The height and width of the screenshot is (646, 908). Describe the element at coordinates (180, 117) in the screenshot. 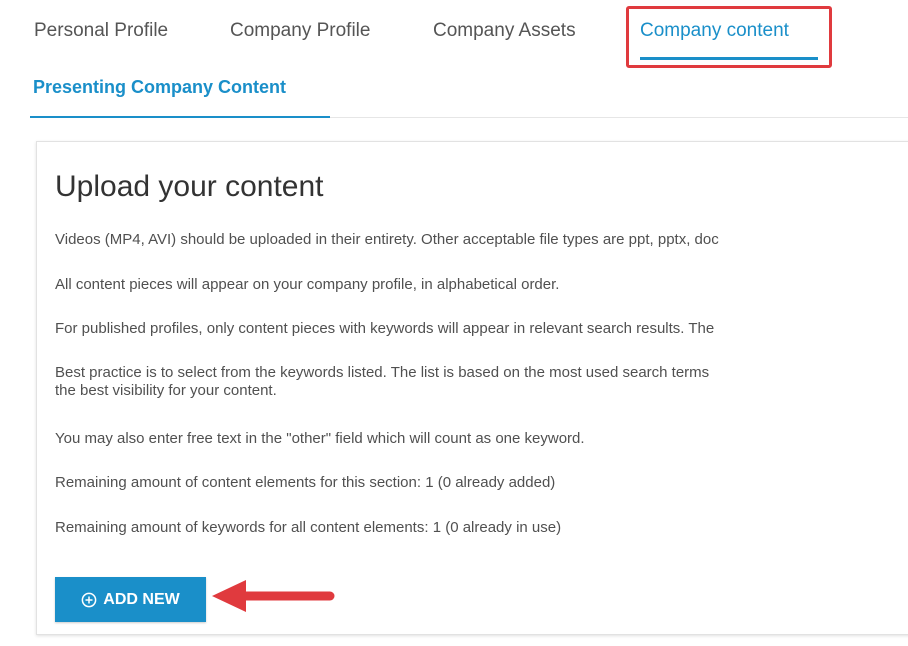

I see `subtab-indicator` at that location.